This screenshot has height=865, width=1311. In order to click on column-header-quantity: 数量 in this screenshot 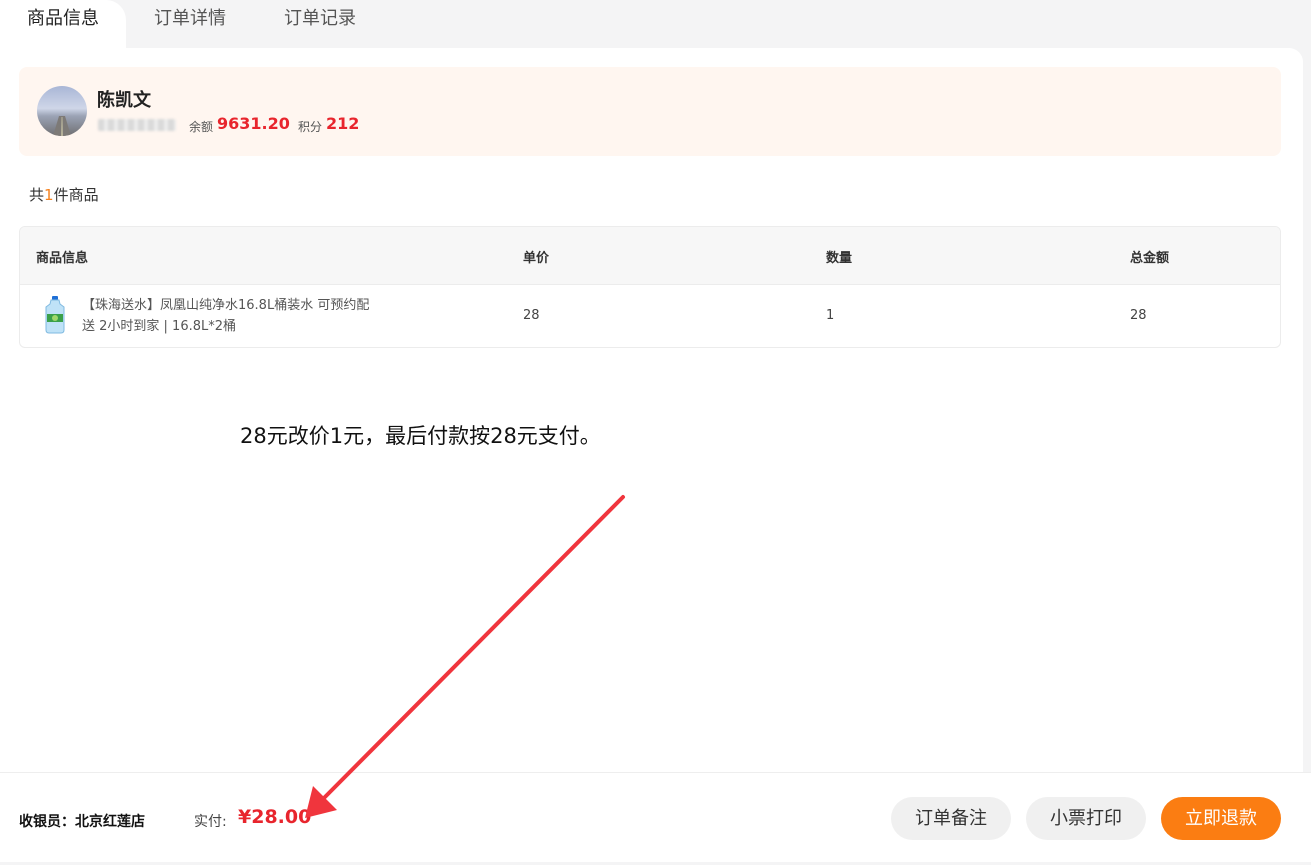, I will do `click(839, 258)`.